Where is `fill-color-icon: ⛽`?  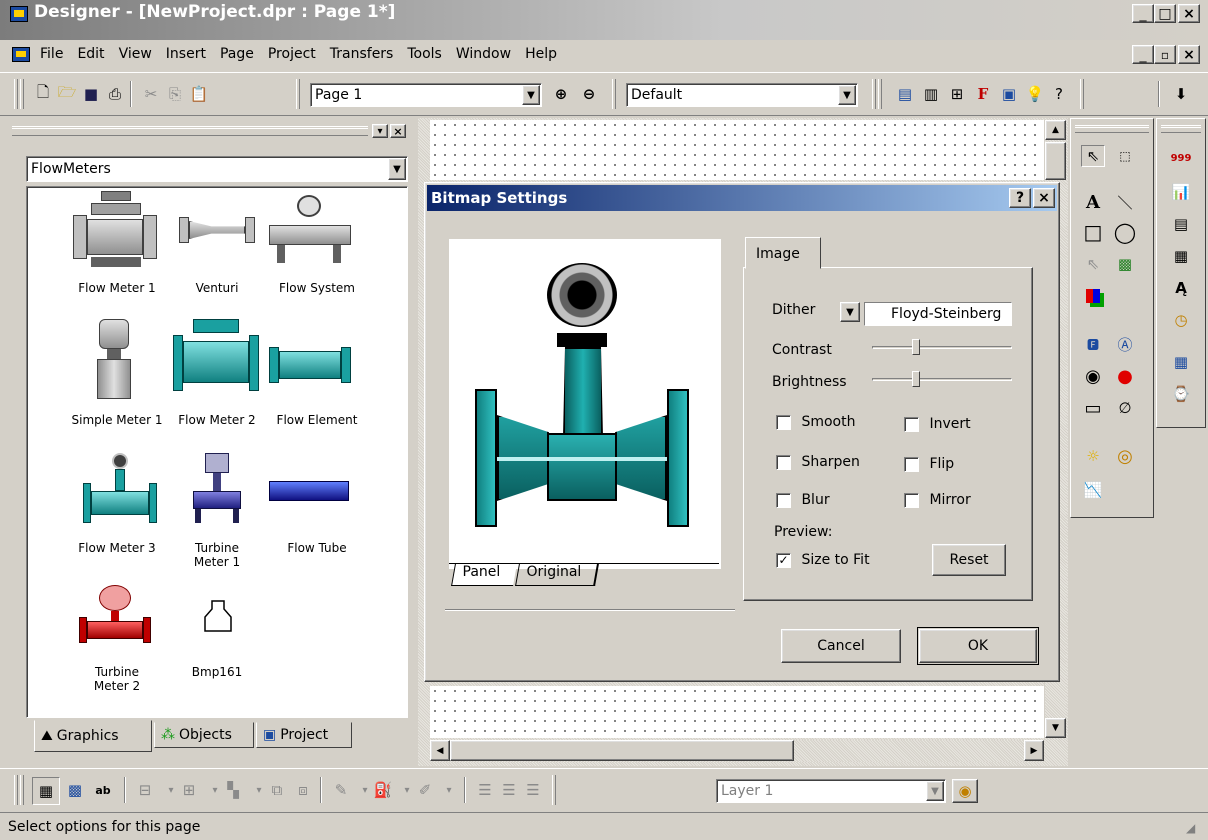 fill-color-icon: ⛽ is located at coordinates (383, 790).